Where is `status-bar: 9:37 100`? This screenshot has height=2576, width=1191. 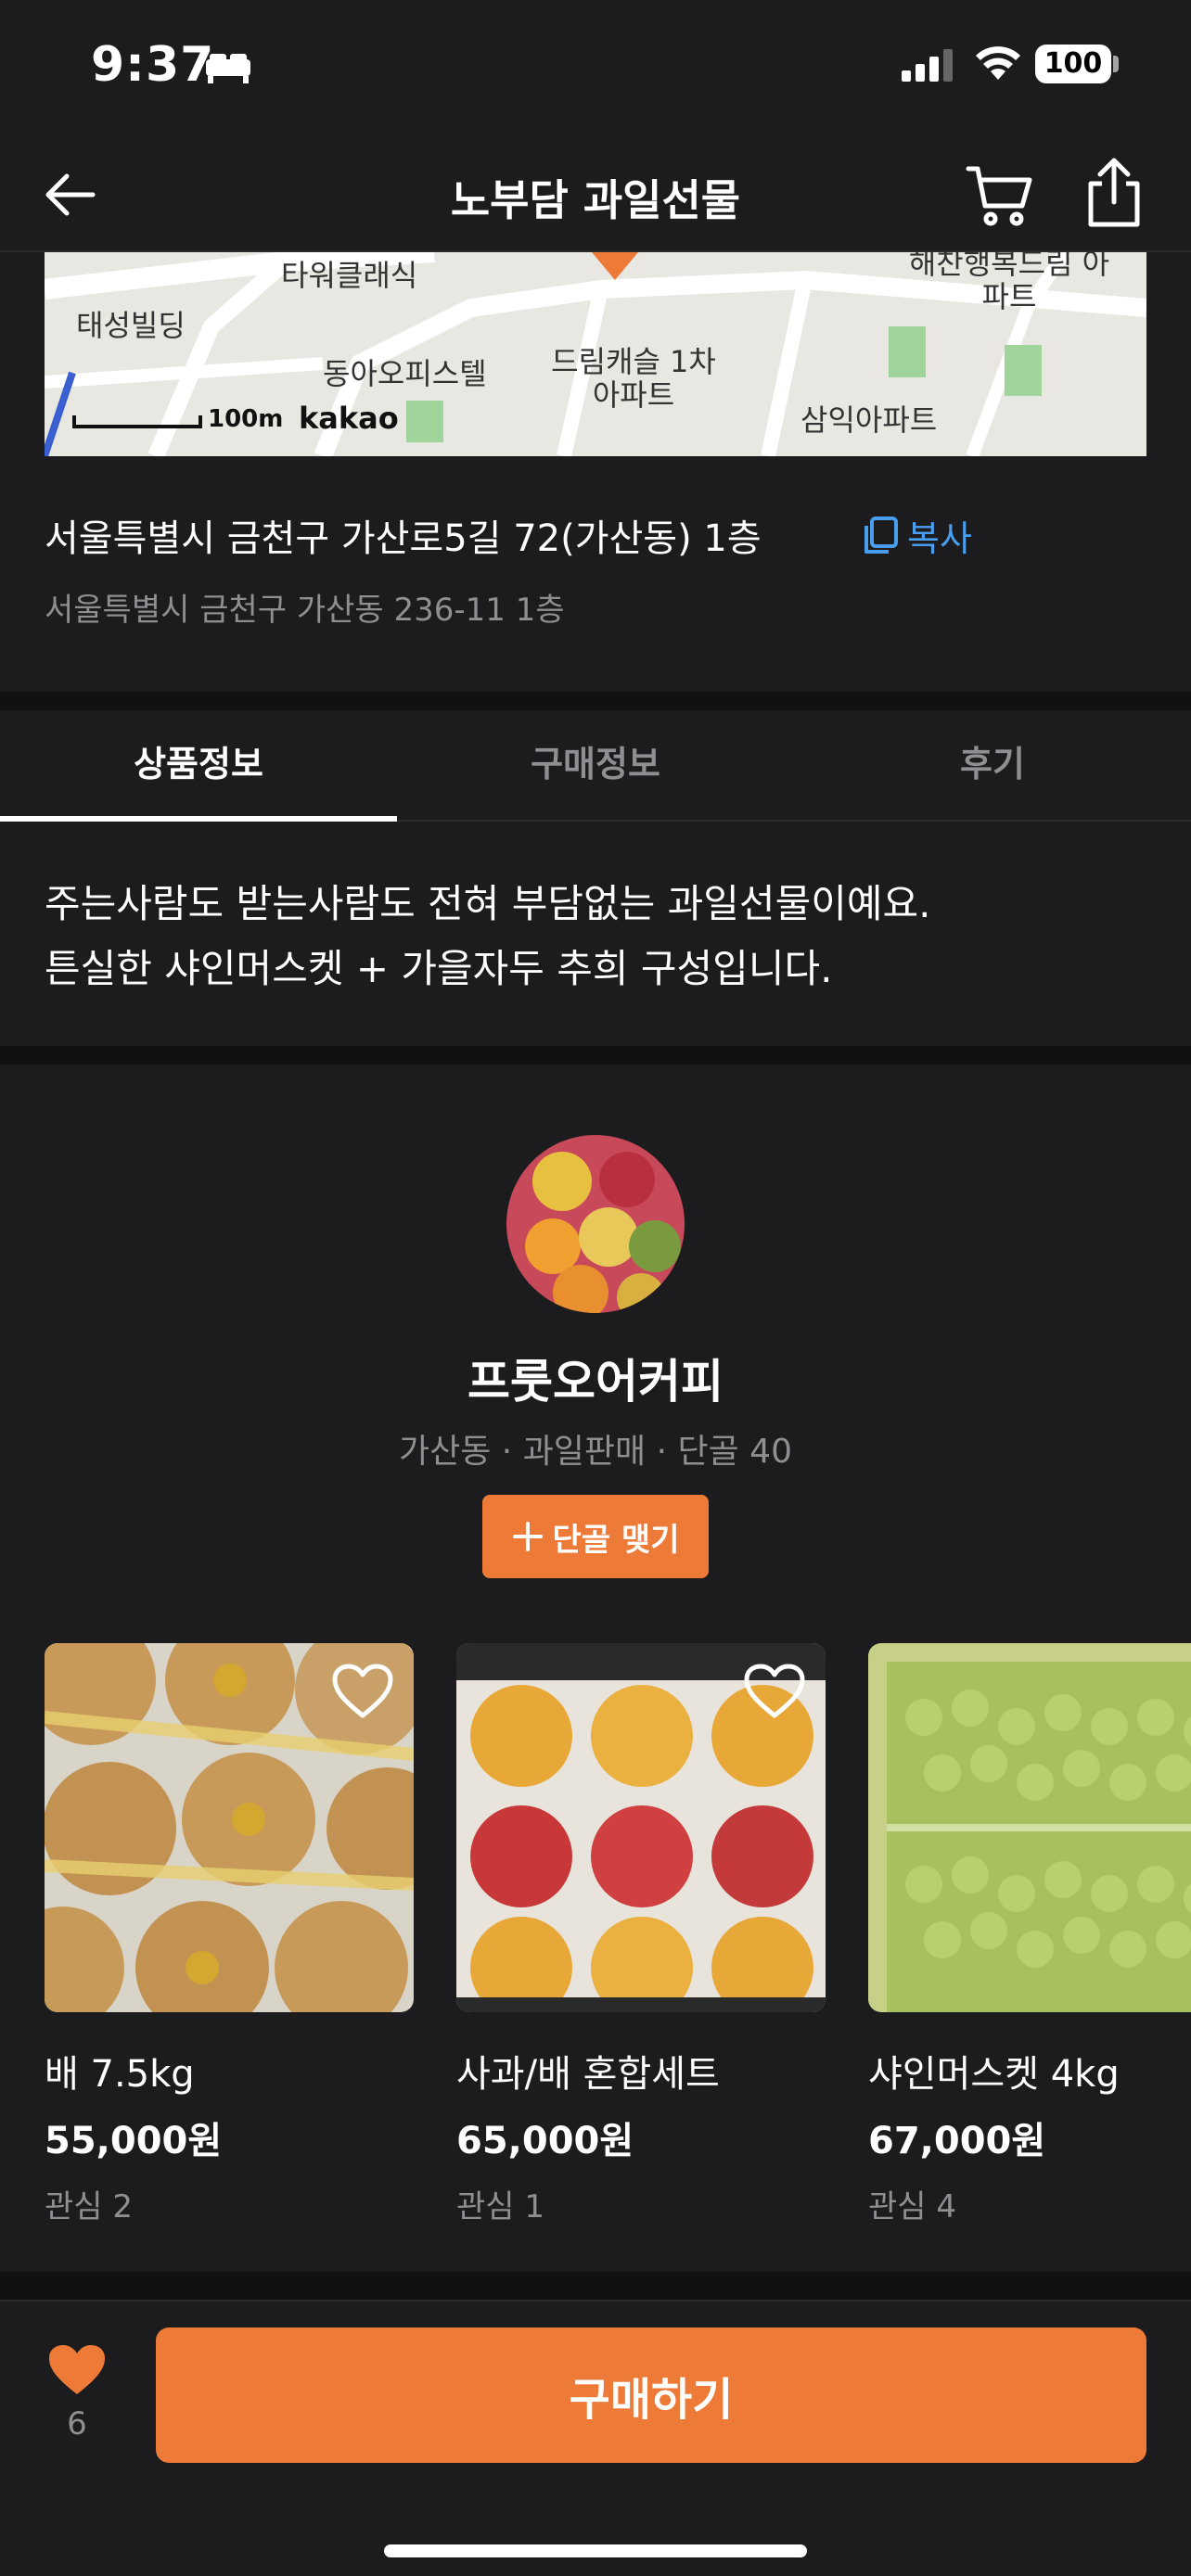
status-bar: 9:37 100 is located at coordinates (595, 69).